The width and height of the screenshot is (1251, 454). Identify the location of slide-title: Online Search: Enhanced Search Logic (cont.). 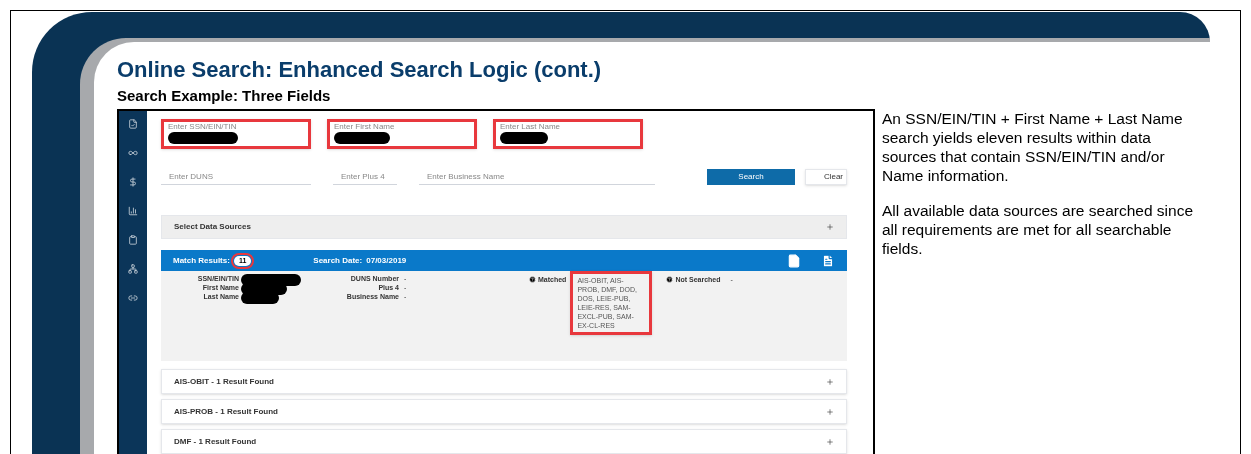
(360, 70).